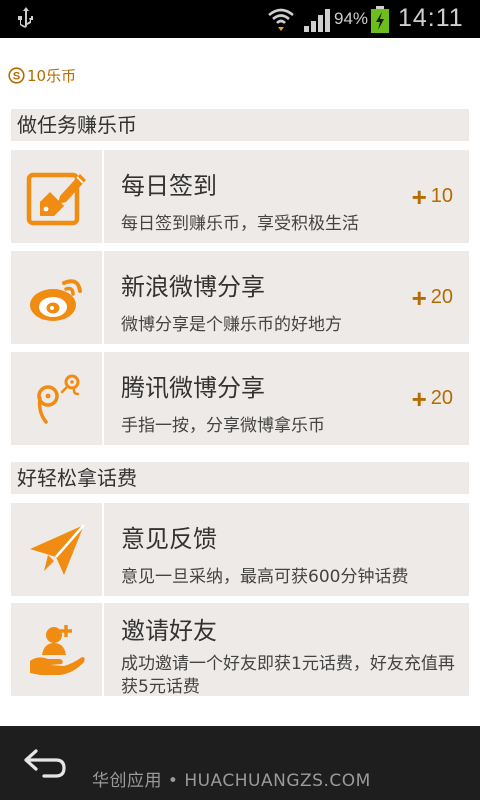  What do you see at coordinates (25, 17) in the screenshot?
I see `usb-icon` at bounding box center [25, 17].